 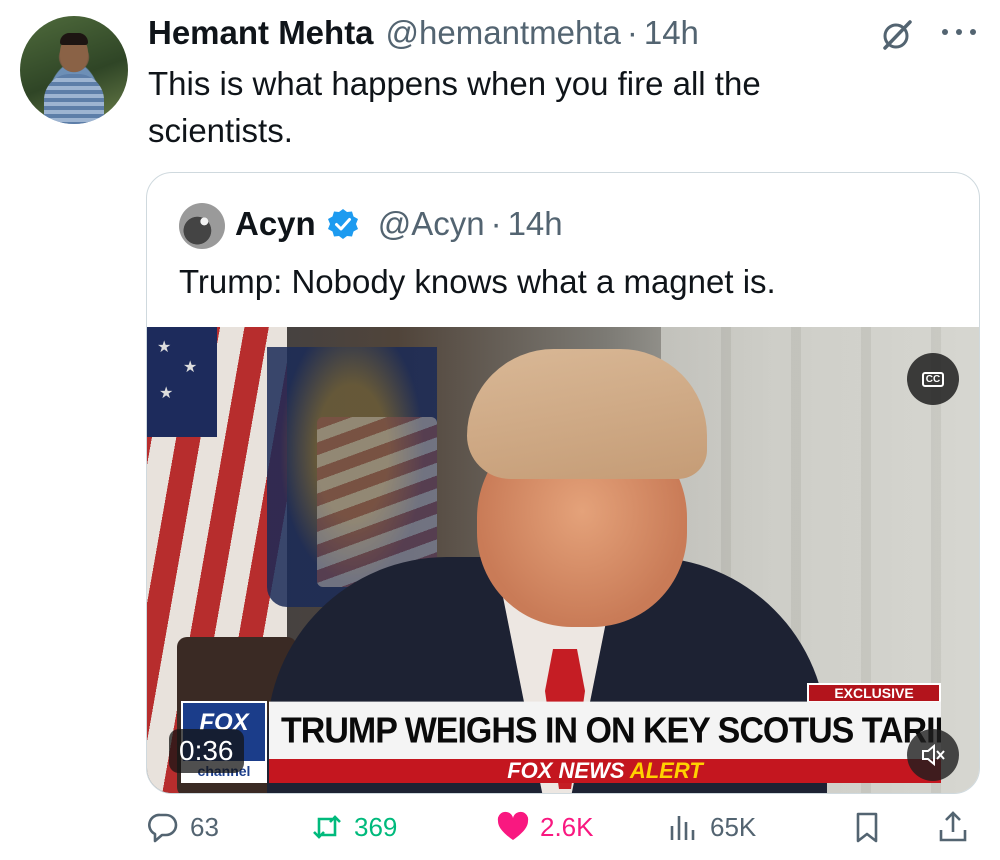 I want to click on share-button, so click(x=953, y=827).